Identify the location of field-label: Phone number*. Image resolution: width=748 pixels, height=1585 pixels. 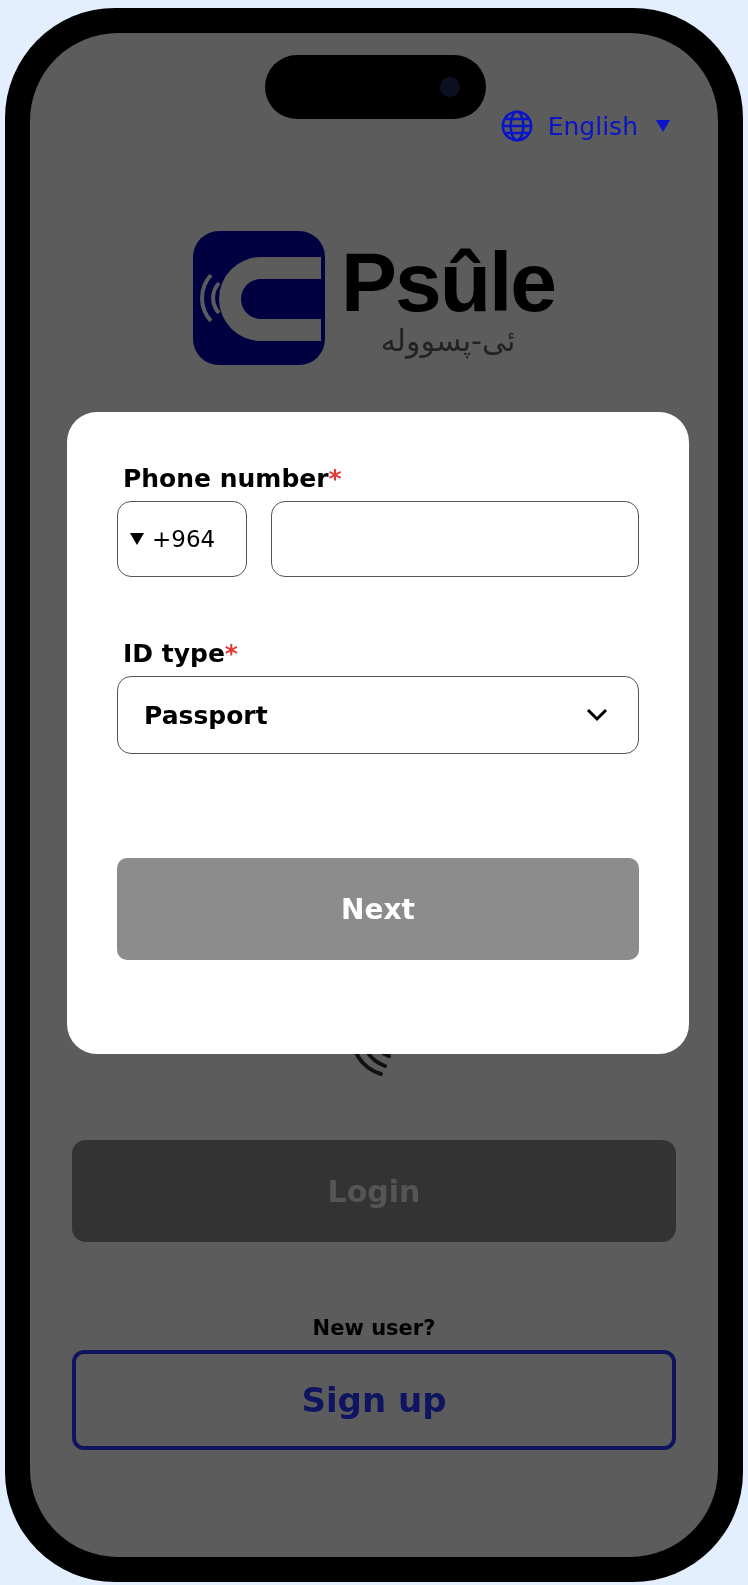
(233, 478).